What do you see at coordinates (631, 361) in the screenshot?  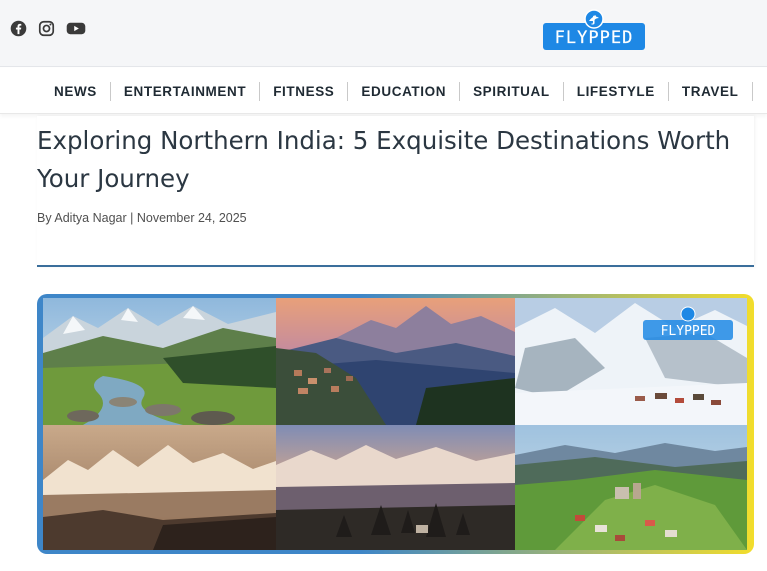 I see `tile-snow-village: FLYPPED` at bounding box center [631, 361].